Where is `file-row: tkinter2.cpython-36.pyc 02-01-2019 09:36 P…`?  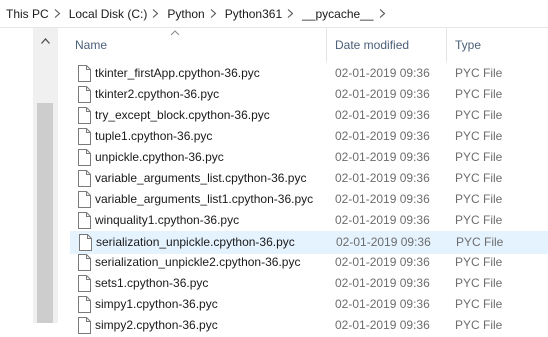 file-row: tkinter2.cpython-36.pyc 02-01-2019 09:36 P… is located at coordinates (309, 94).